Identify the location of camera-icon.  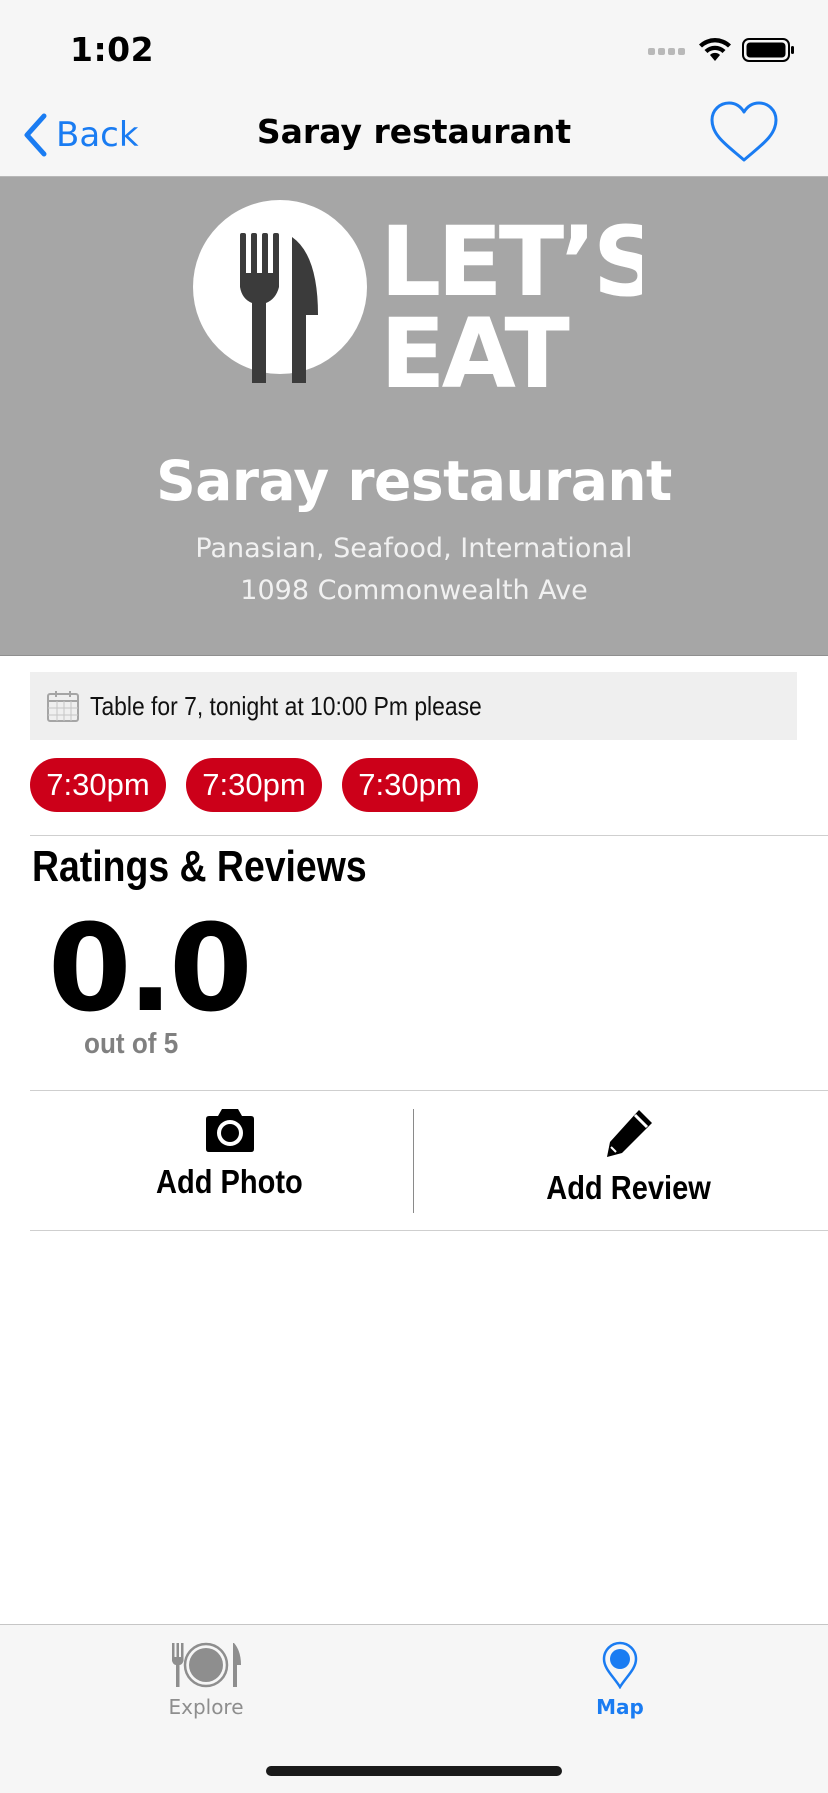
(229, 1130).